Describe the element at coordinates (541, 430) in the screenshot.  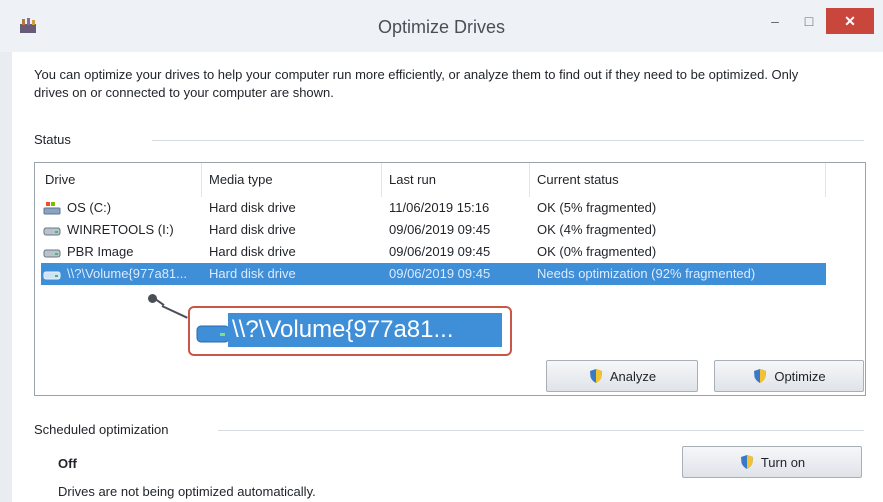
I see `scheduled-divider` at that location.